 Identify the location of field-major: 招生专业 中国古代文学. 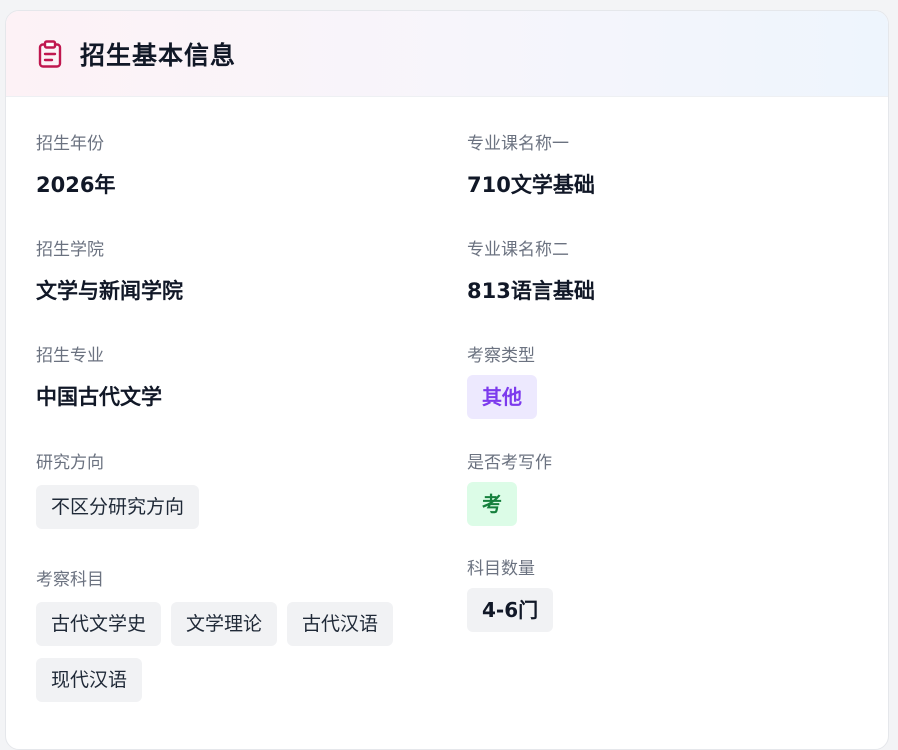
(99, 378).